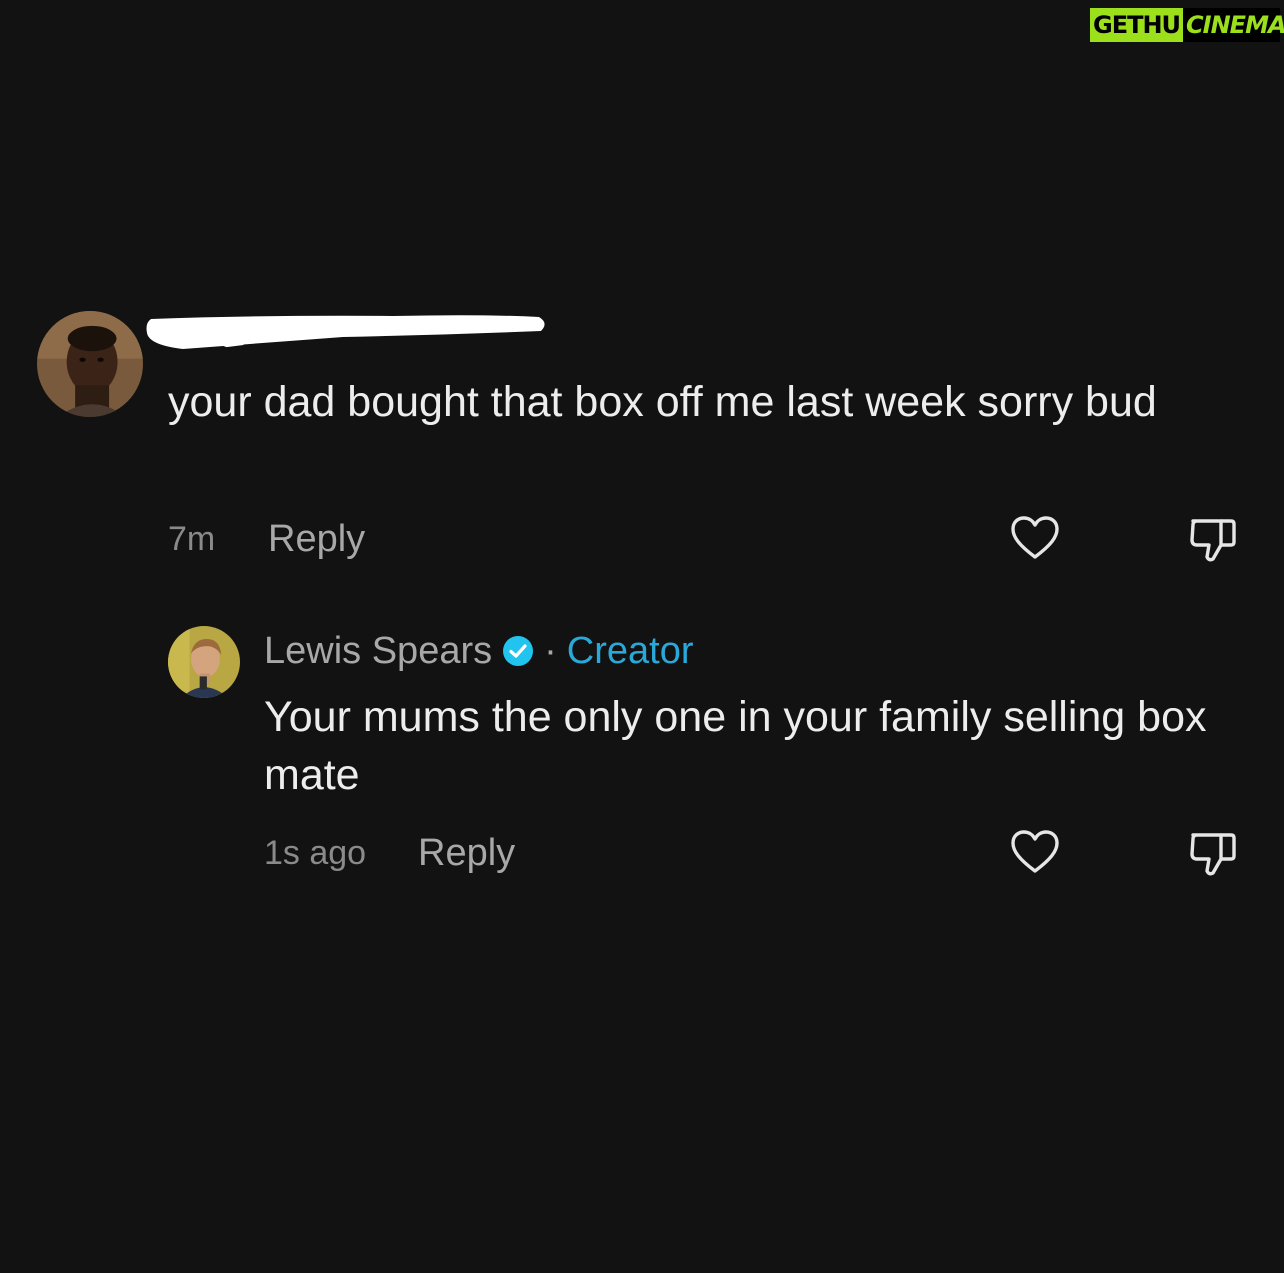 The width and height of the screenshot is (1284, 1273). I want to click on commenter-avatar, so click(90, 364).